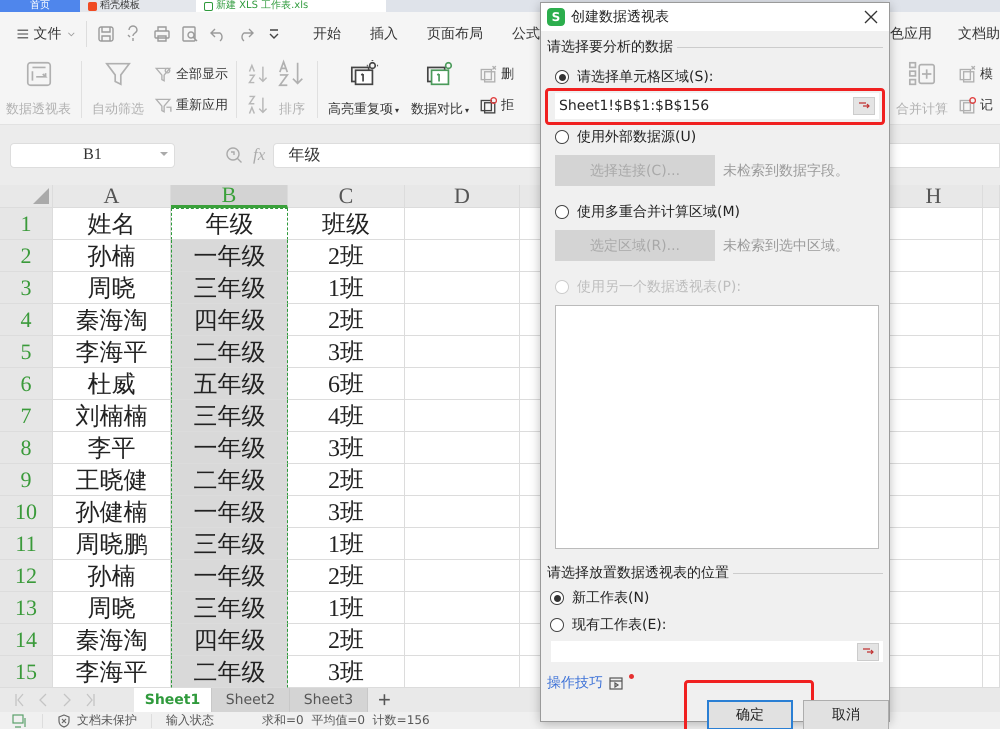 This screenshot has height=729, width=1000. I want to click on hint-text: 未检索到选中区域。, so click(786, 245).